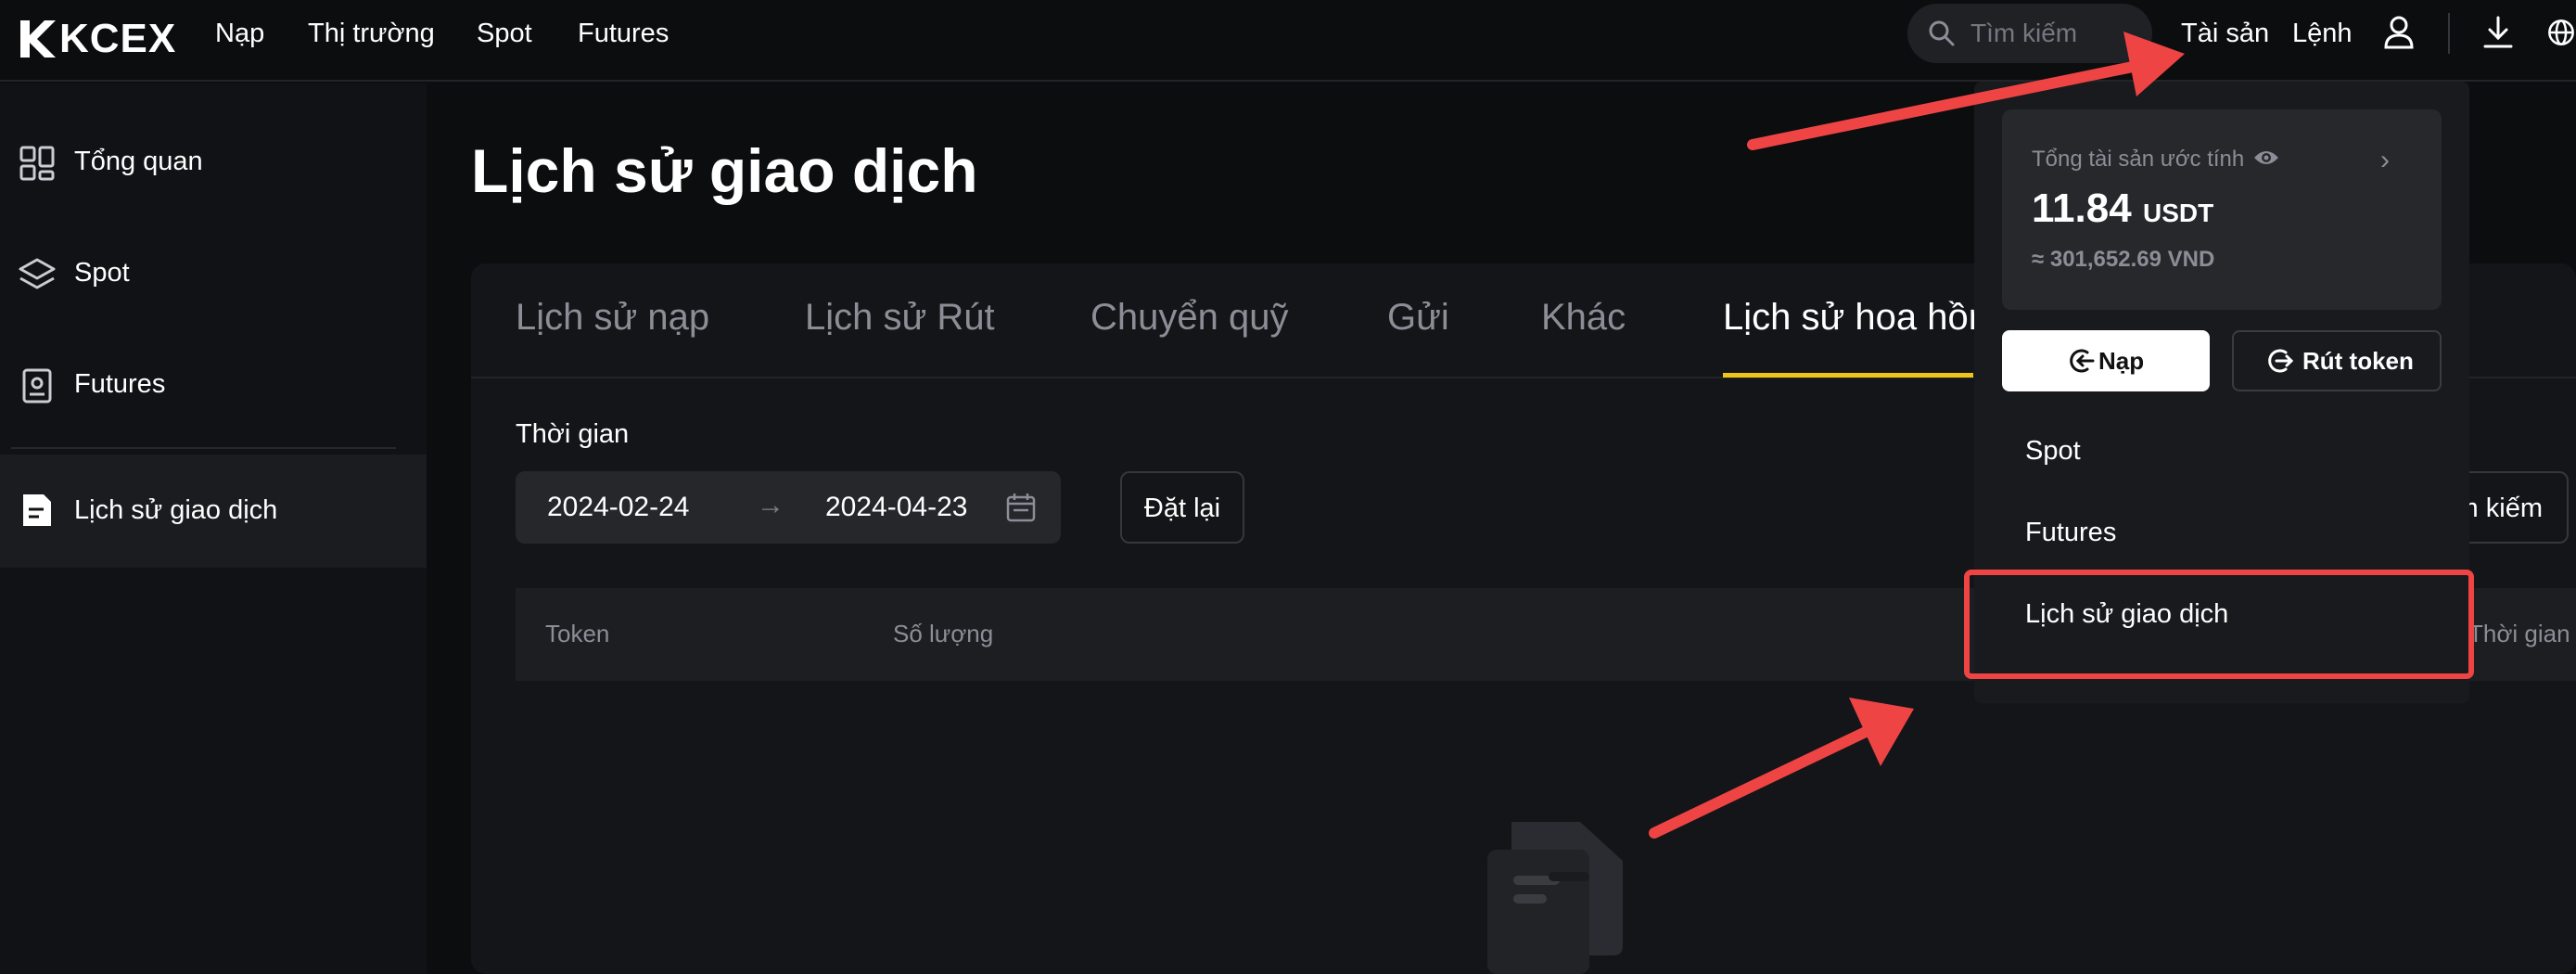 The height and width of the screenshot is (974, 2576). What do you see at coordinates (900, 318) in the screenshot?
I see `tab-withdraw-history: Lịch sử Rút` at bounding box center [900, 318].